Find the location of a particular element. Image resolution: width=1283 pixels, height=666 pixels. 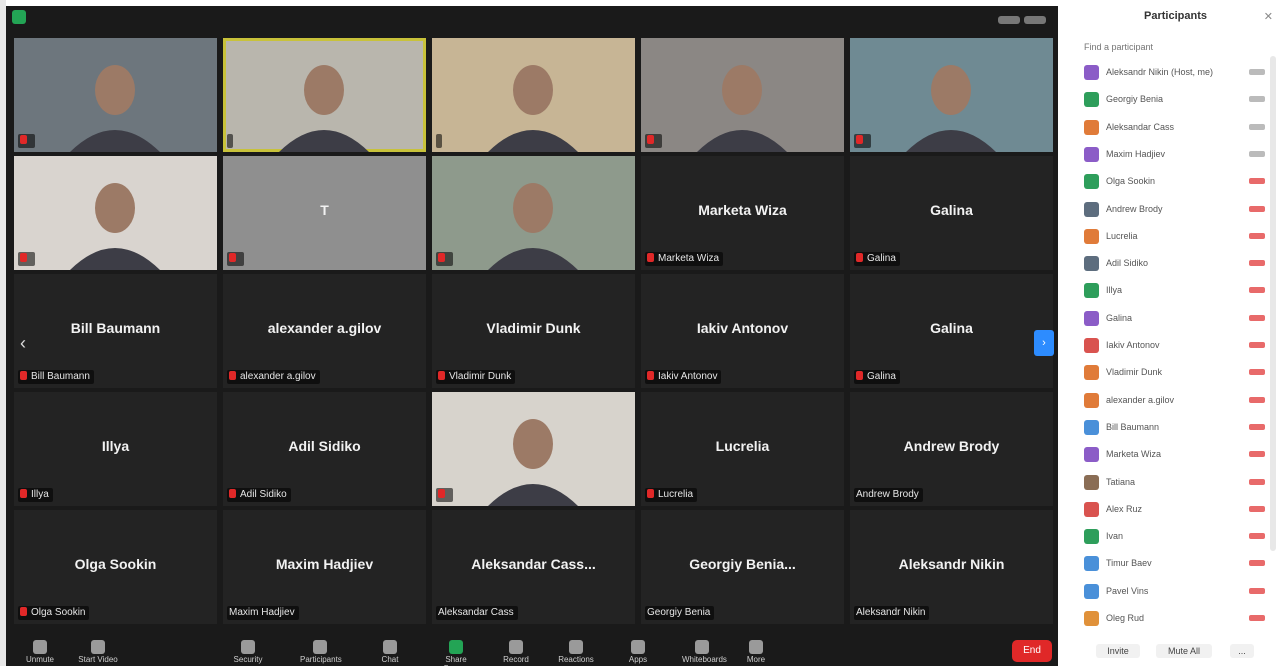

participant-row: Lucrelia is located at coordinates (1170, 237).